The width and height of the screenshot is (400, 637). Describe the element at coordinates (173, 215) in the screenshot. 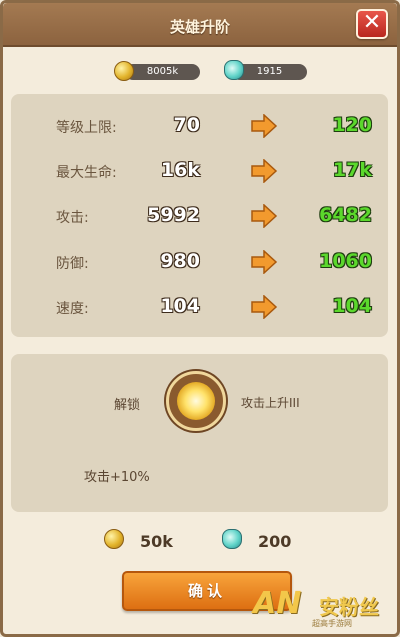

I see `stat-current-attack: 5992` at that location.